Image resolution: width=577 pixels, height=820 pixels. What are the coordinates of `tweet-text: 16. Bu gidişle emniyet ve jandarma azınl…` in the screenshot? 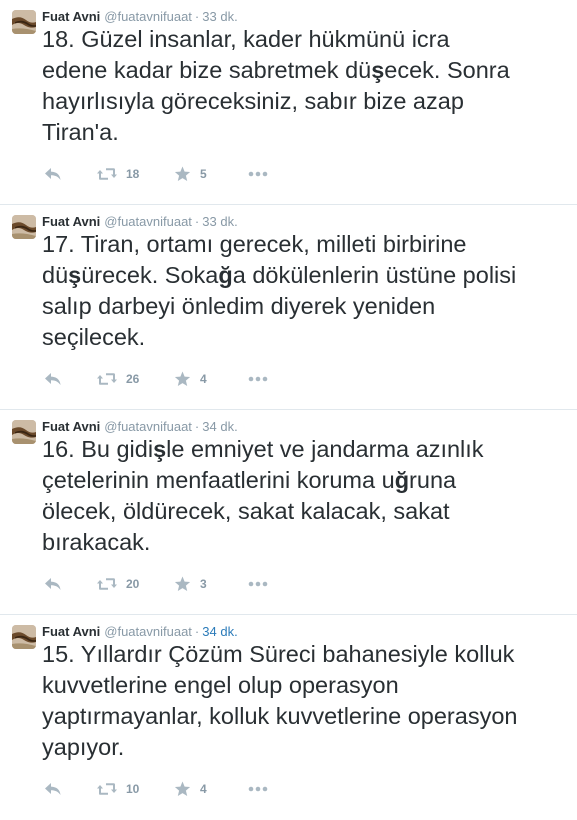 It's located at (263, 495).